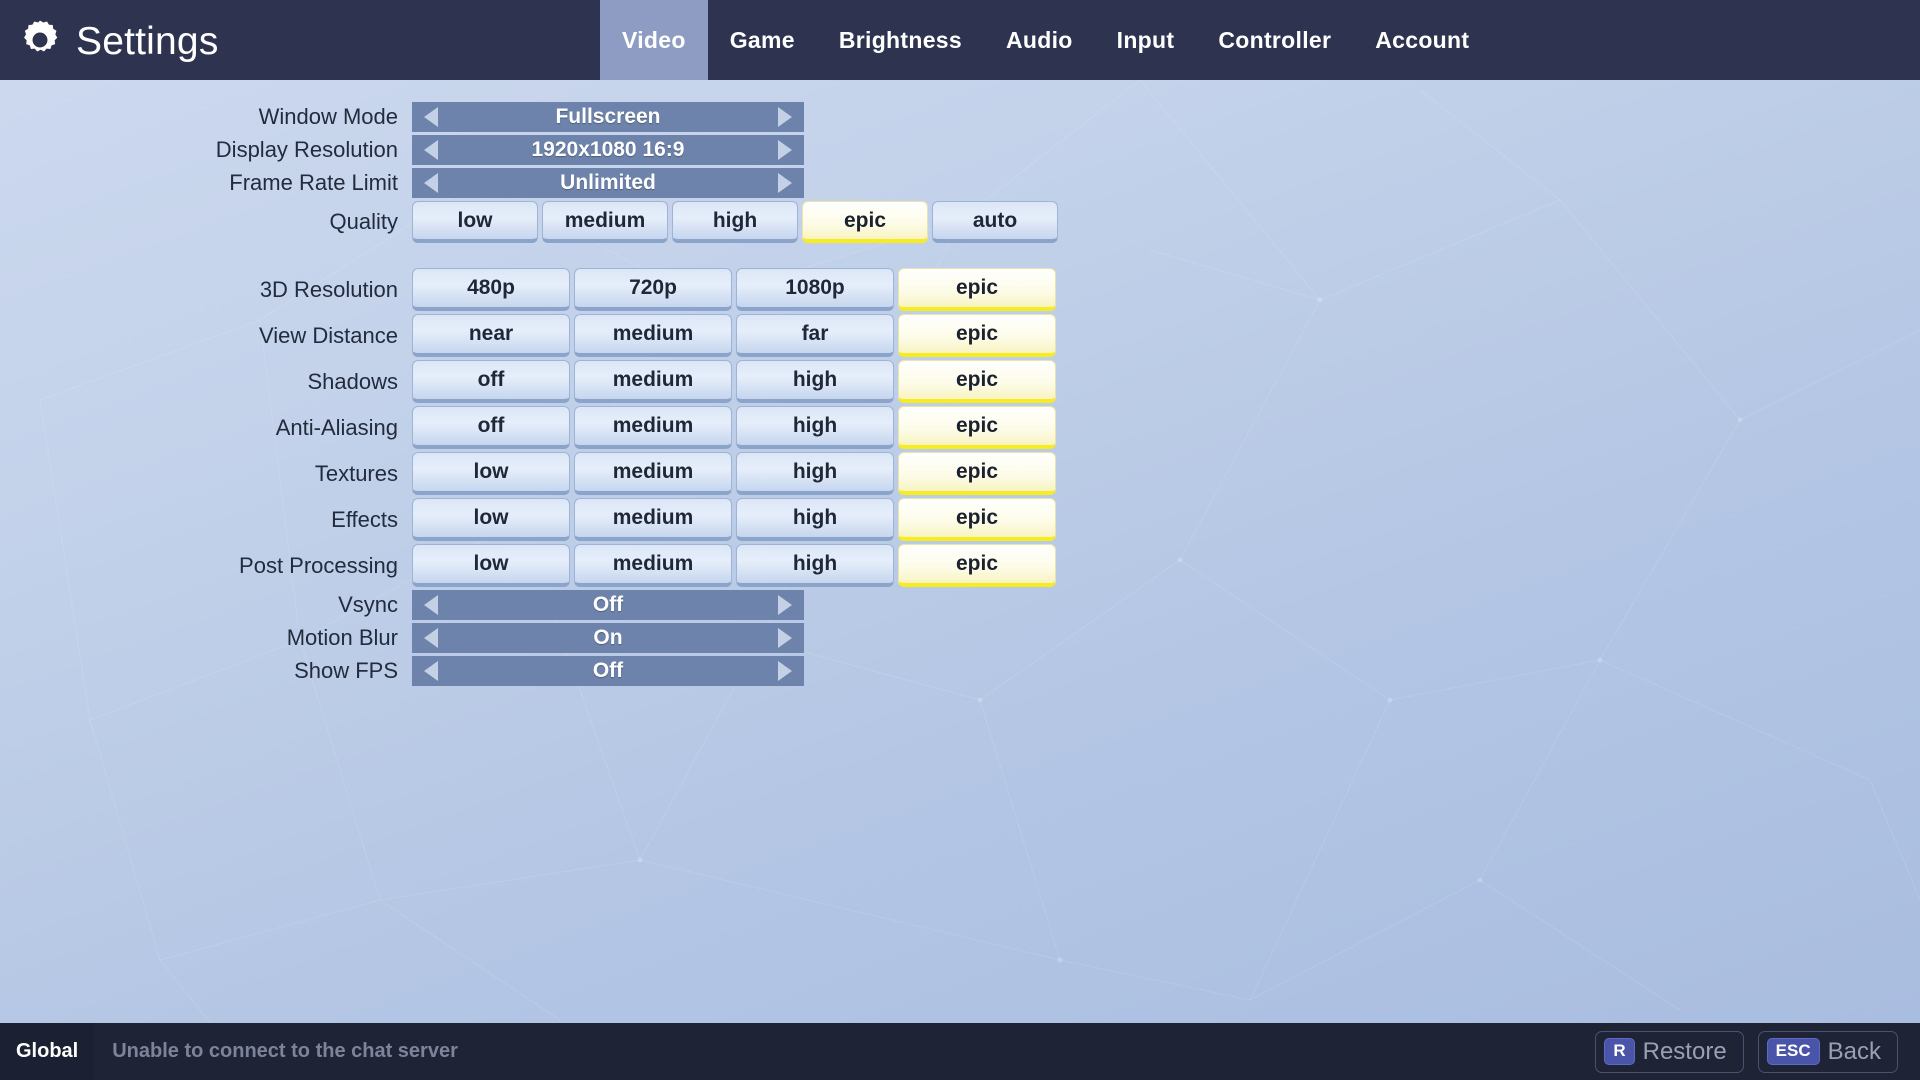  What do you see at coordinates (608, 117) in the screenshot?
I see `spinner-window-mode: Fullscreen` at bounding box center [608, 117].